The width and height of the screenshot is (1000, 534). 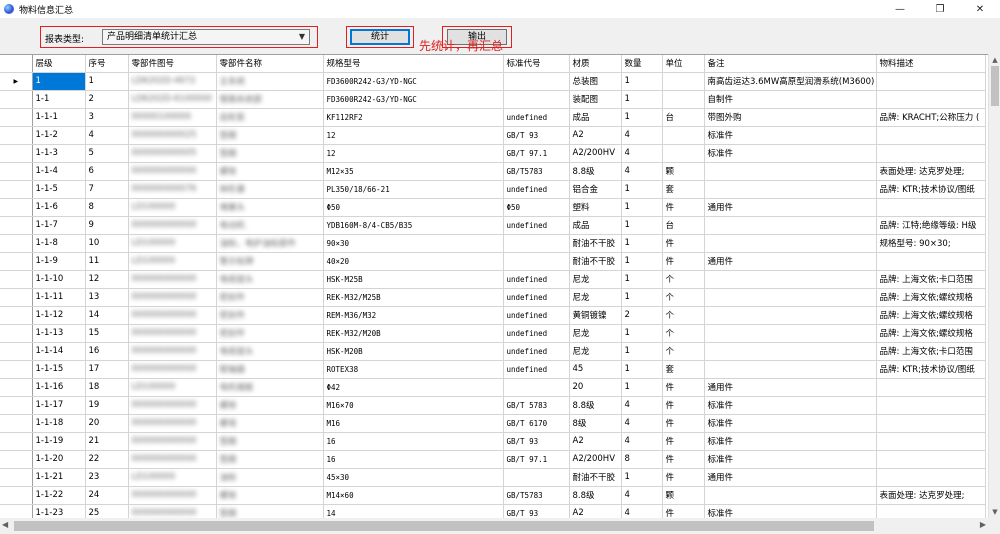 What do you see at coordinates (790, 153) in the screenshot?
I see `cell-remark-col: 标准件` at bounding box center [790, 153].